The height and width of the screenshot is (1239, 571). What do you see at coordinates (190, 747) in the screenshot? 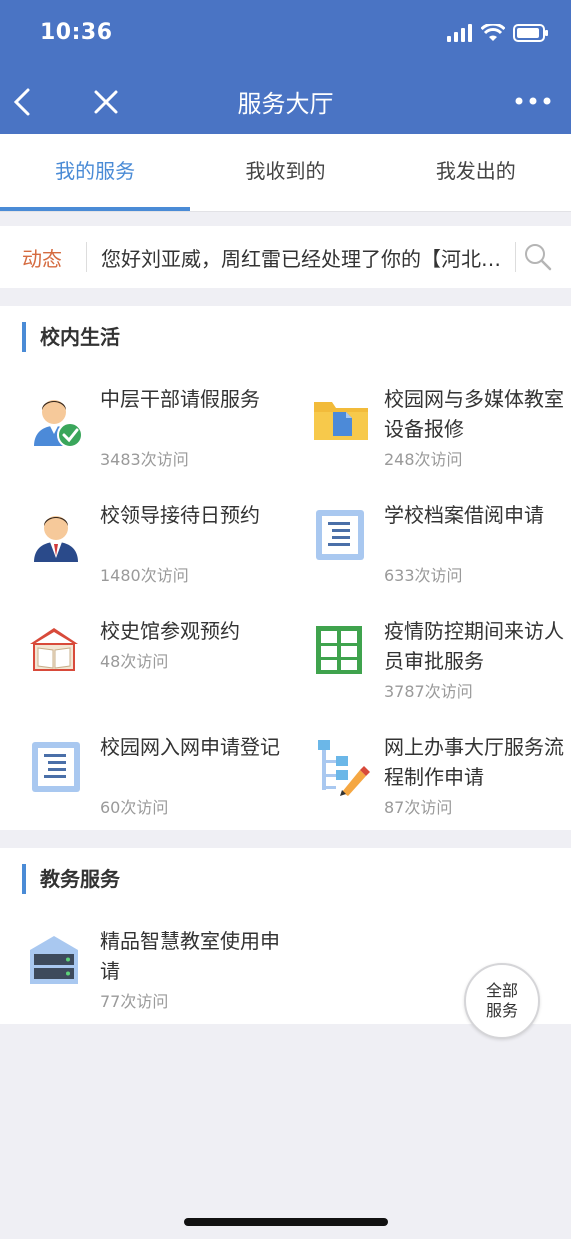
I see `service-name: 校园网入网申请登记` at bounding box center [190, 747].